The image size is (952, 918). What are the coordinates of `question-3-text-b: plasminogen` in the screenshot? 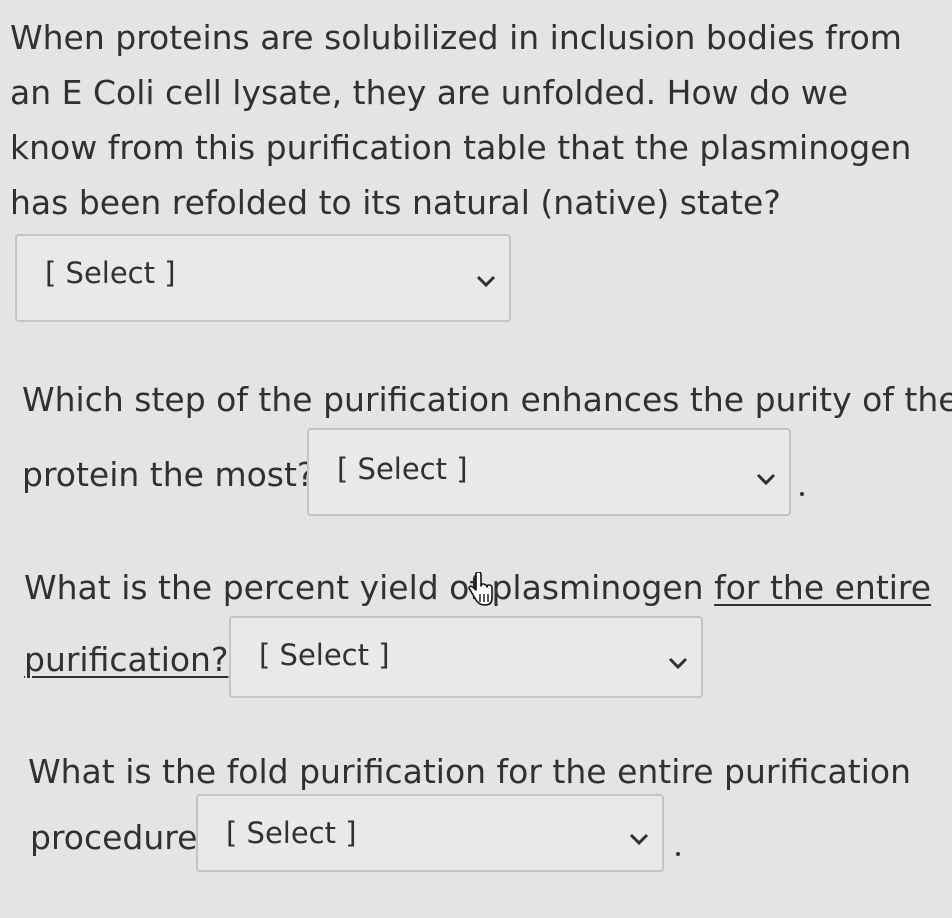 It's located at (603, 587).